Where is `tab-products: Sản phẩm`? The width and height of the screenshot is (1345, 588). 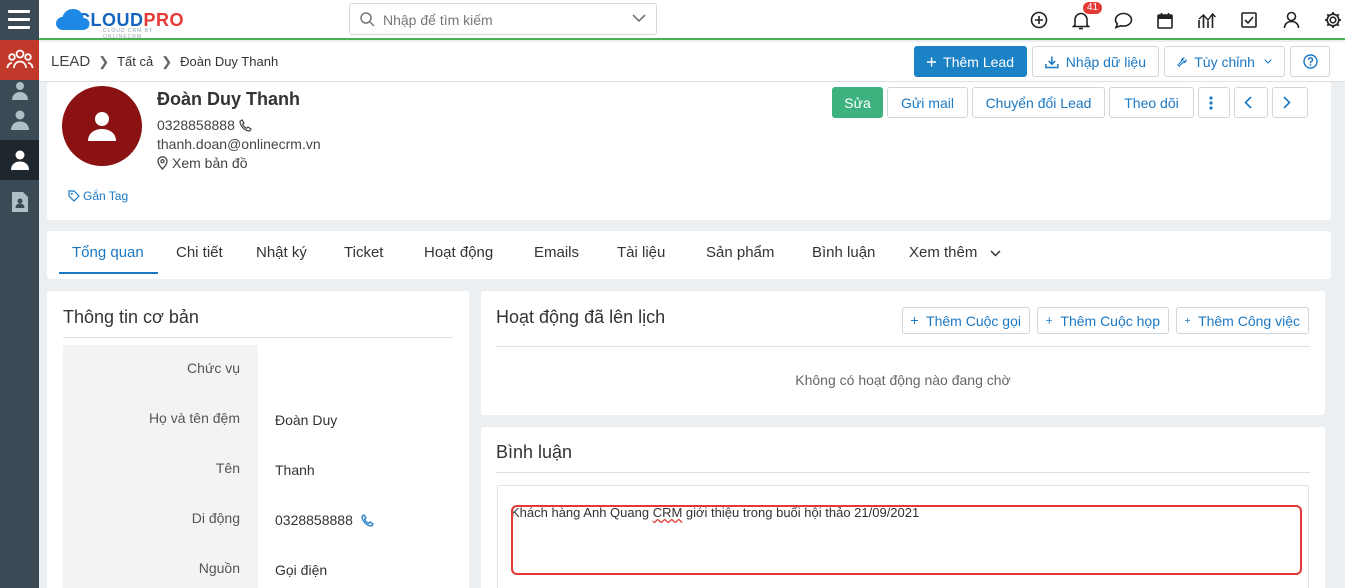 tab-products: Sản phẩm is located at coordinates (740, 252).